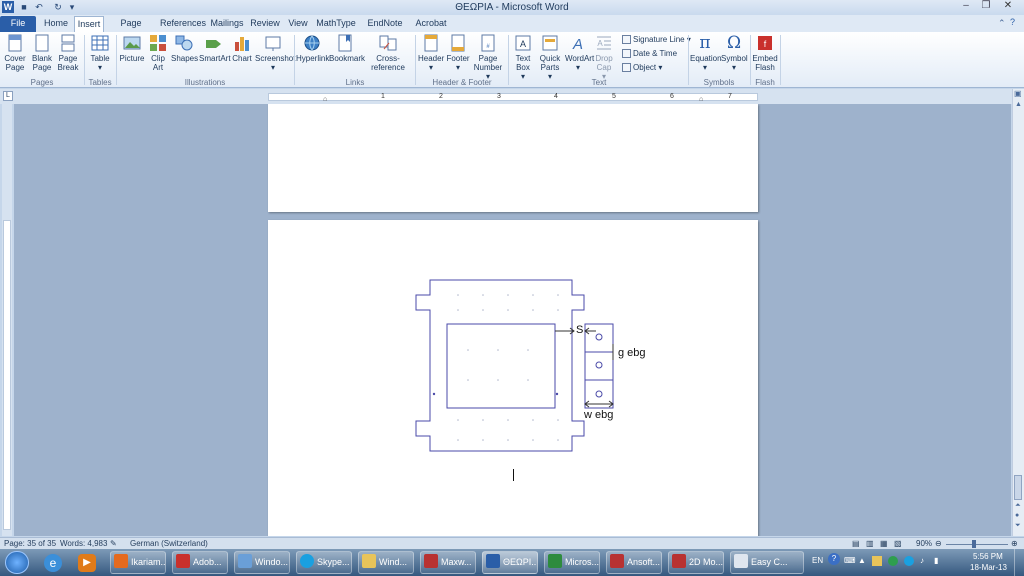 The image size is (1024, 576). What do you see at coordinates (988, 556) in the screenshot?
I see `clock-time: 5:56 PM` at bounding box center [988, 556].